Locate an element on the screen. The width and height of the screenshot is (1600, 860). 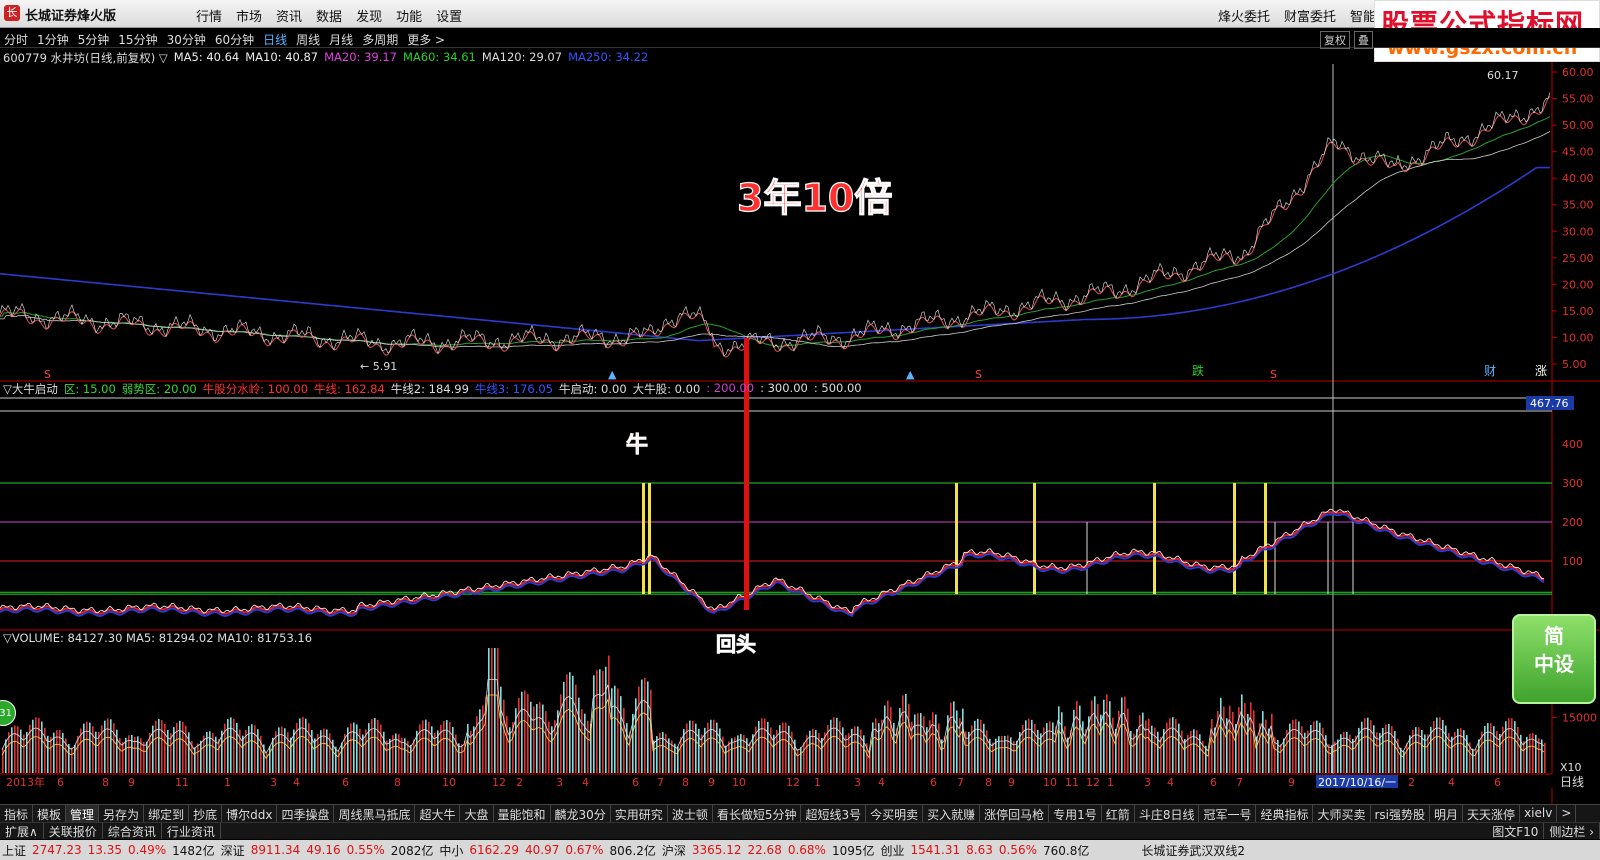
tab-0: 指标 is located at coordinates (17, 813).